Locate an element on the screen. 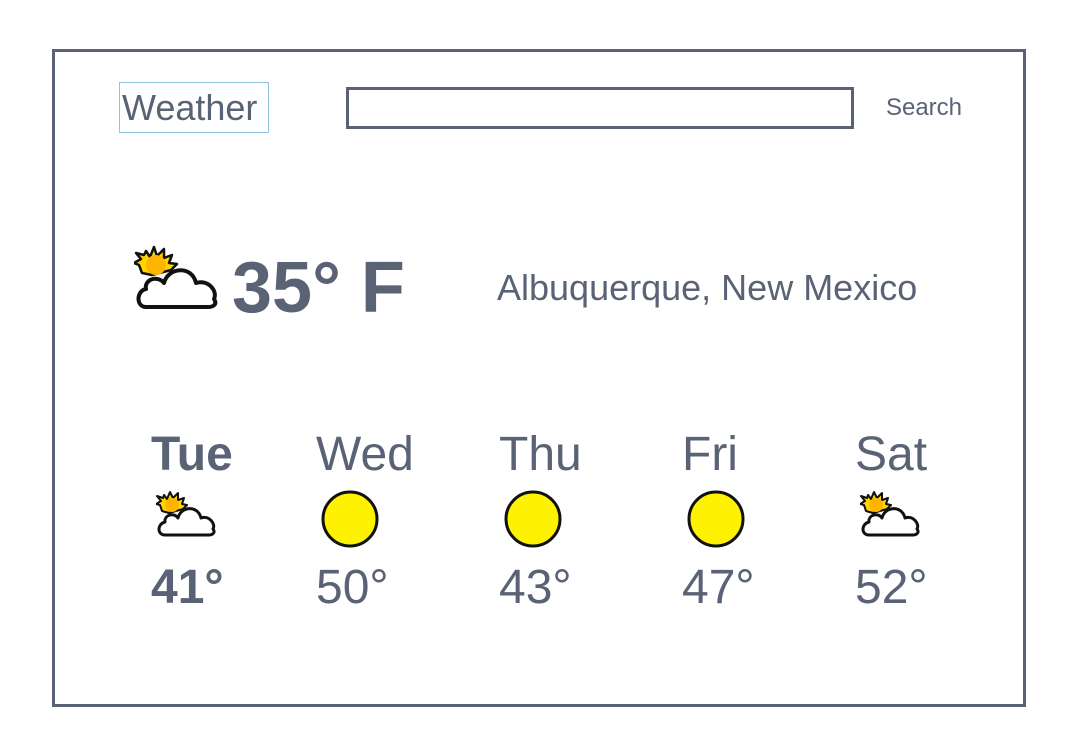  forecast-day-name: Thu is located at coordinates (540, 454).